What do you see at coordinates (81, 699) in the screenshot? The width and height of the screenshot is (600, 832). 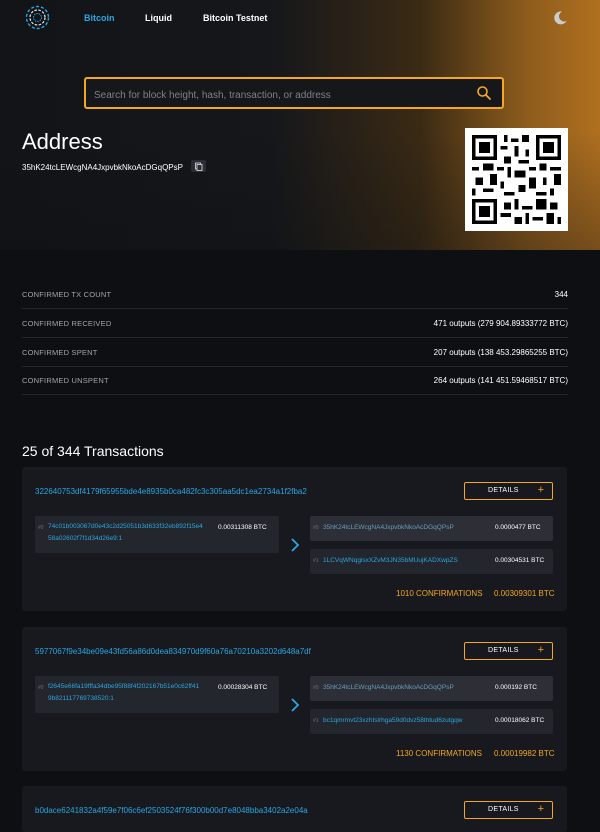 I see `input-link-line2: 9b821117769738520:1` at bounding box center [81, 699].